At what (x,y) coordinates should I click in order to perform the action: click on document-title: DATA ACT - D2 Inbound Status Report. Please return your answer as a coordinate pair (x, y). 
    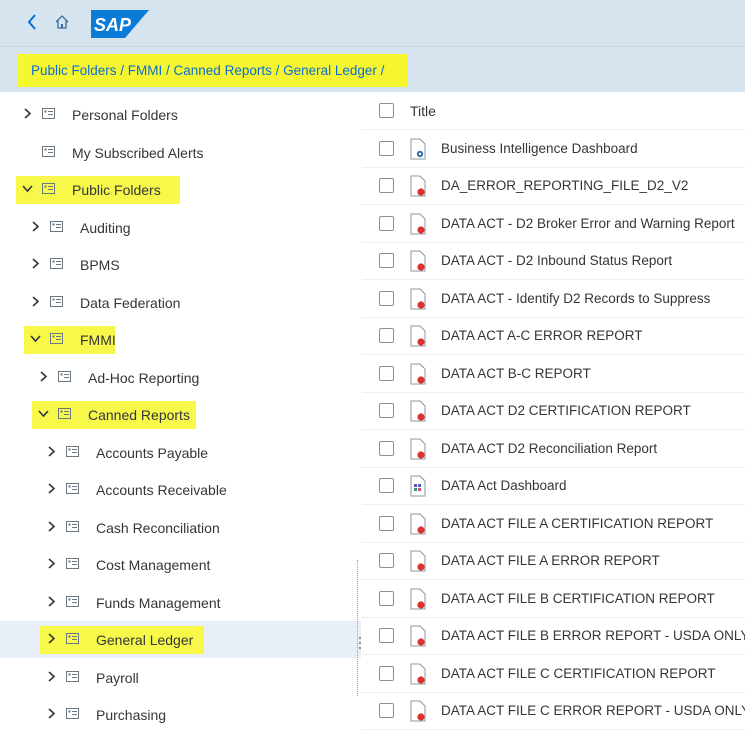
    Looking at the image, I should click on (556, 260).